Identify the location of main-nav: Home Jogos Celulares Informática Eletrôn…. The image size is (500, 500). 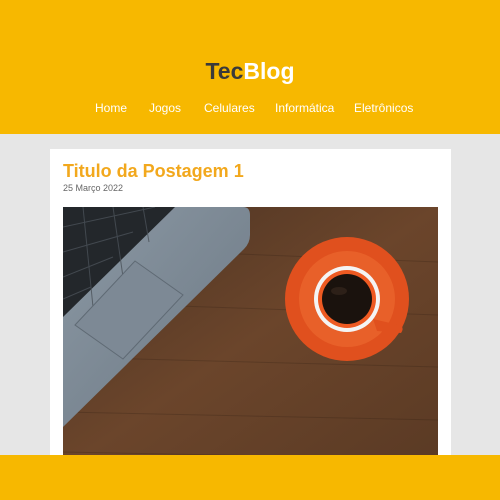
(250, 109).